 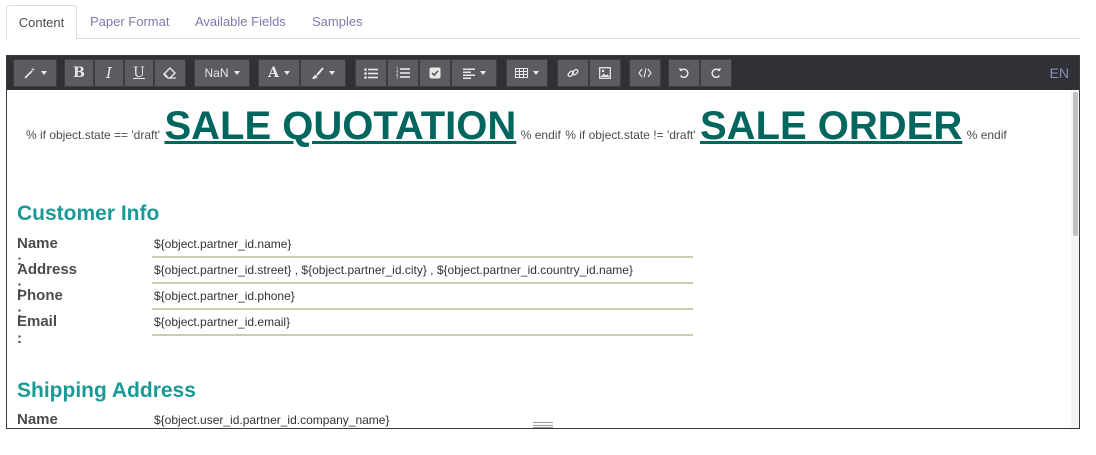 What do you see at coordinates (630, 135) in the screenshot?
I see `template-if-not-draft: % if object.state != 'draft'` at bounding box center [630, 135].